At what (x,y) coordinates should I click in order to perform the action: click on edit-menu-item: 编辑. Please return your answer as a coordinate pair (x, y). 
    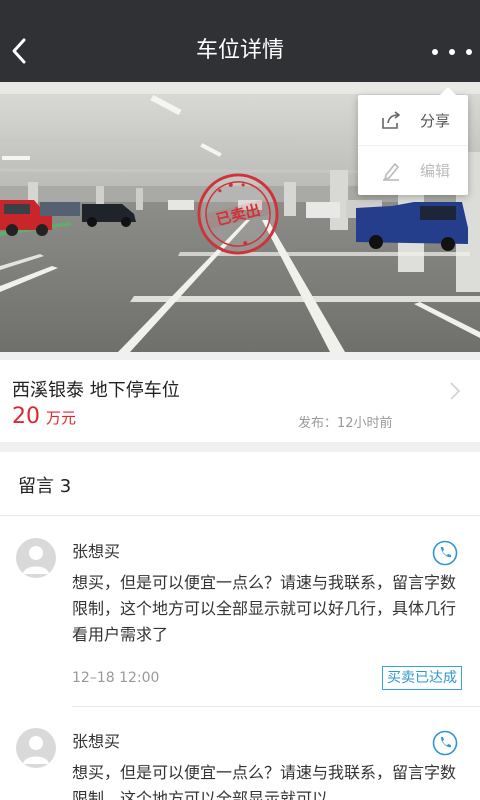
    Looking at the image, I should click on (413, 170).